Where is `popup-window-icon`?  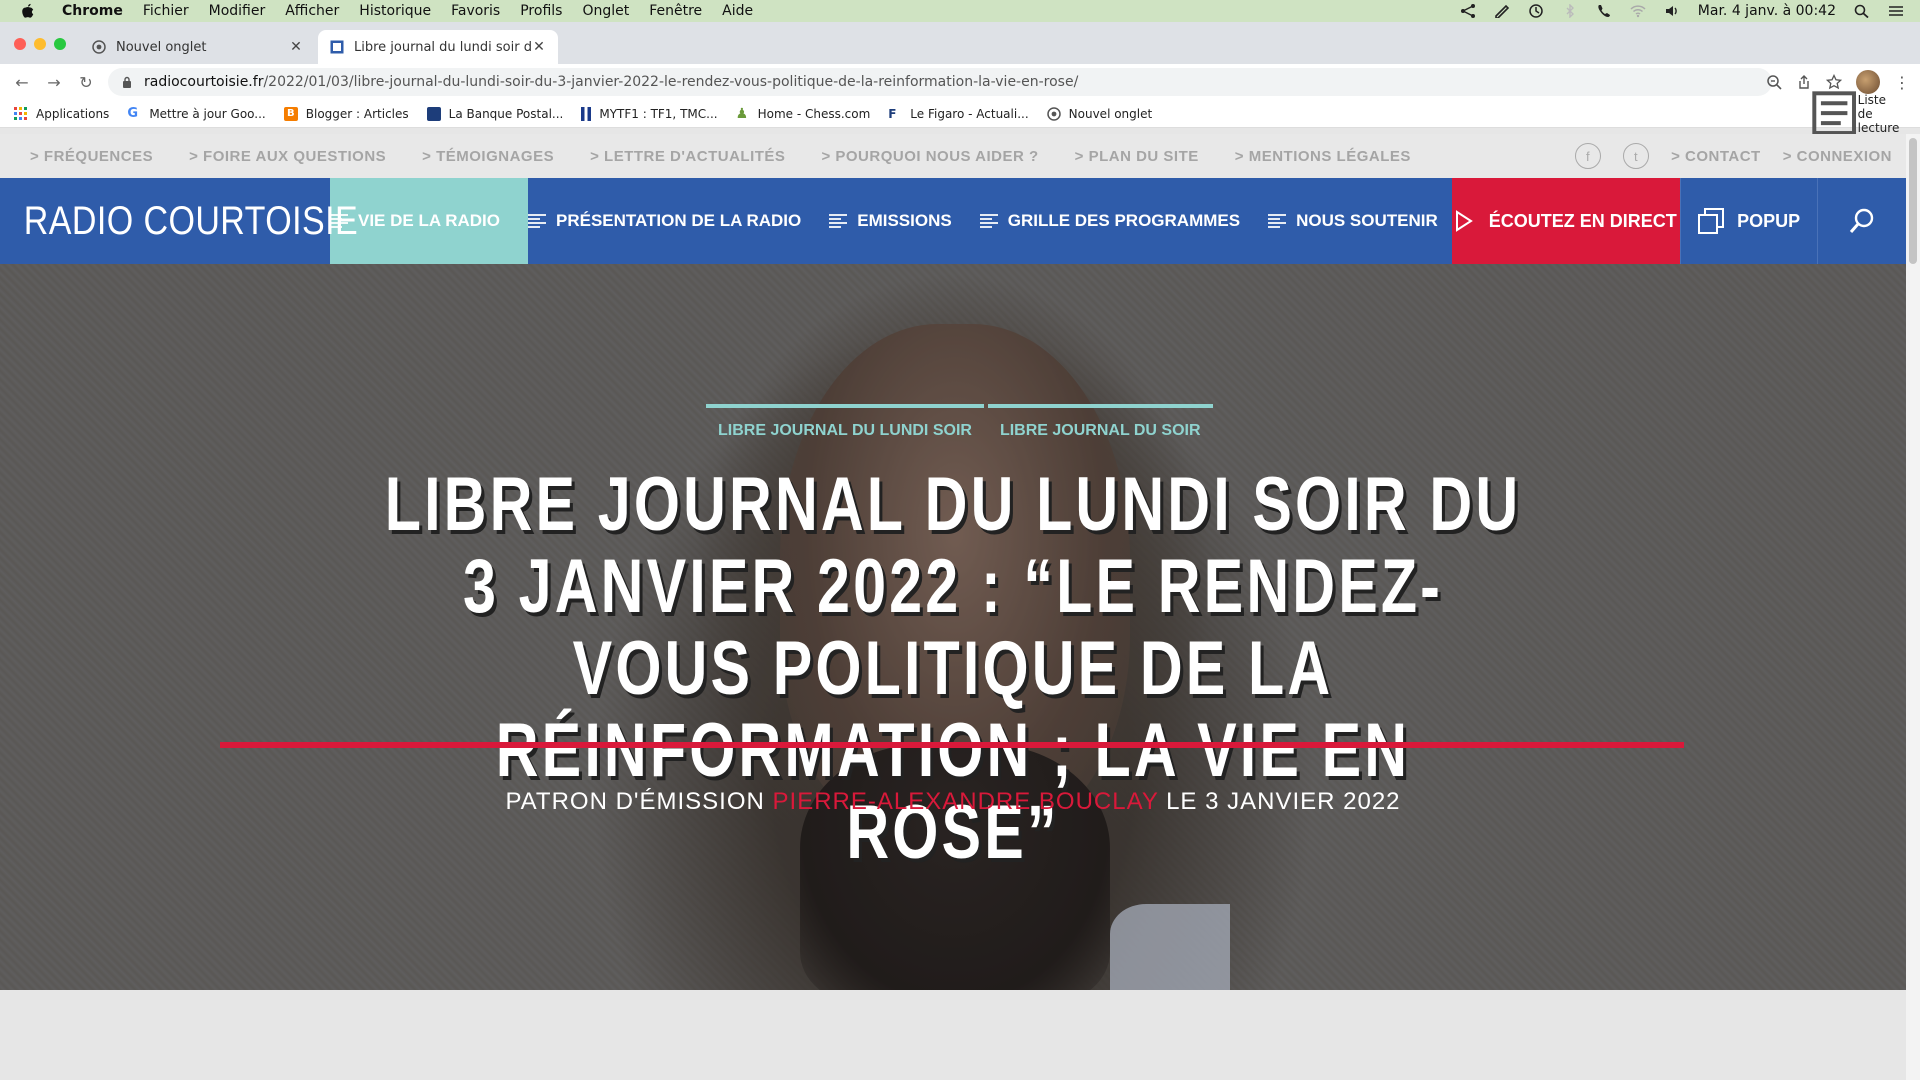 popup-window-icon is located at coordinates (1711, 221).